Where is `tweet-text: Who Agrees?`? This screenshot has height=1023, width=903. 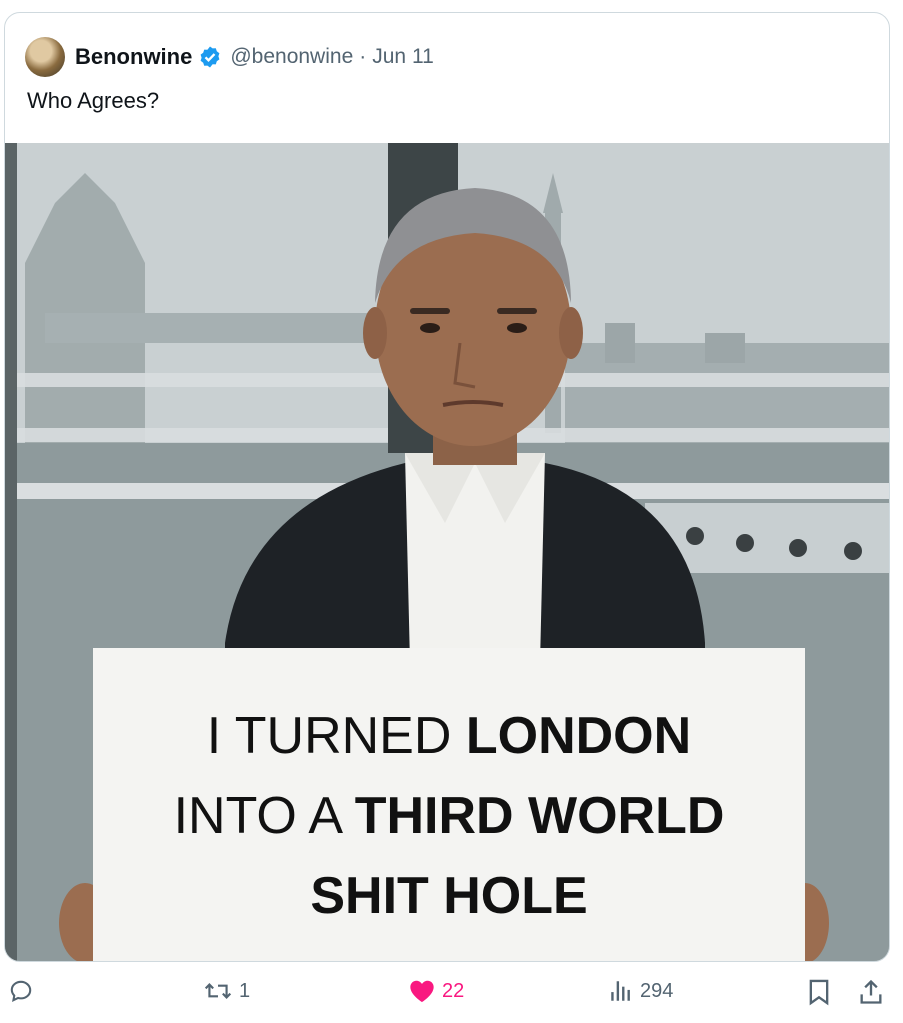 tweet-text: Who Agrees? is located at coordinates (93, 100).